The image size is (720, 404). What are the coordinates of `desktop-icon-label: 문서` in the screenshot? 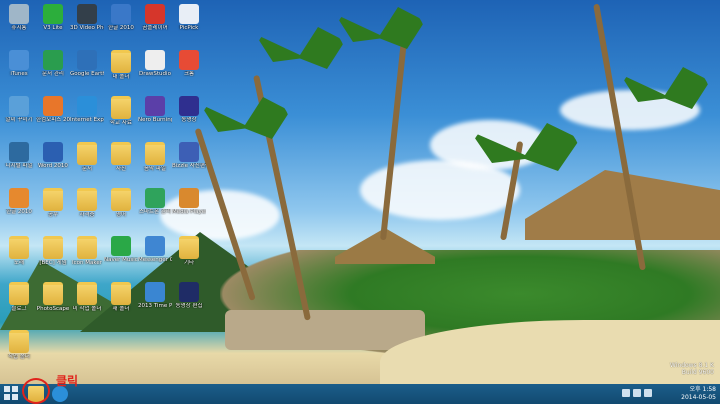 It's located at (87, 169).